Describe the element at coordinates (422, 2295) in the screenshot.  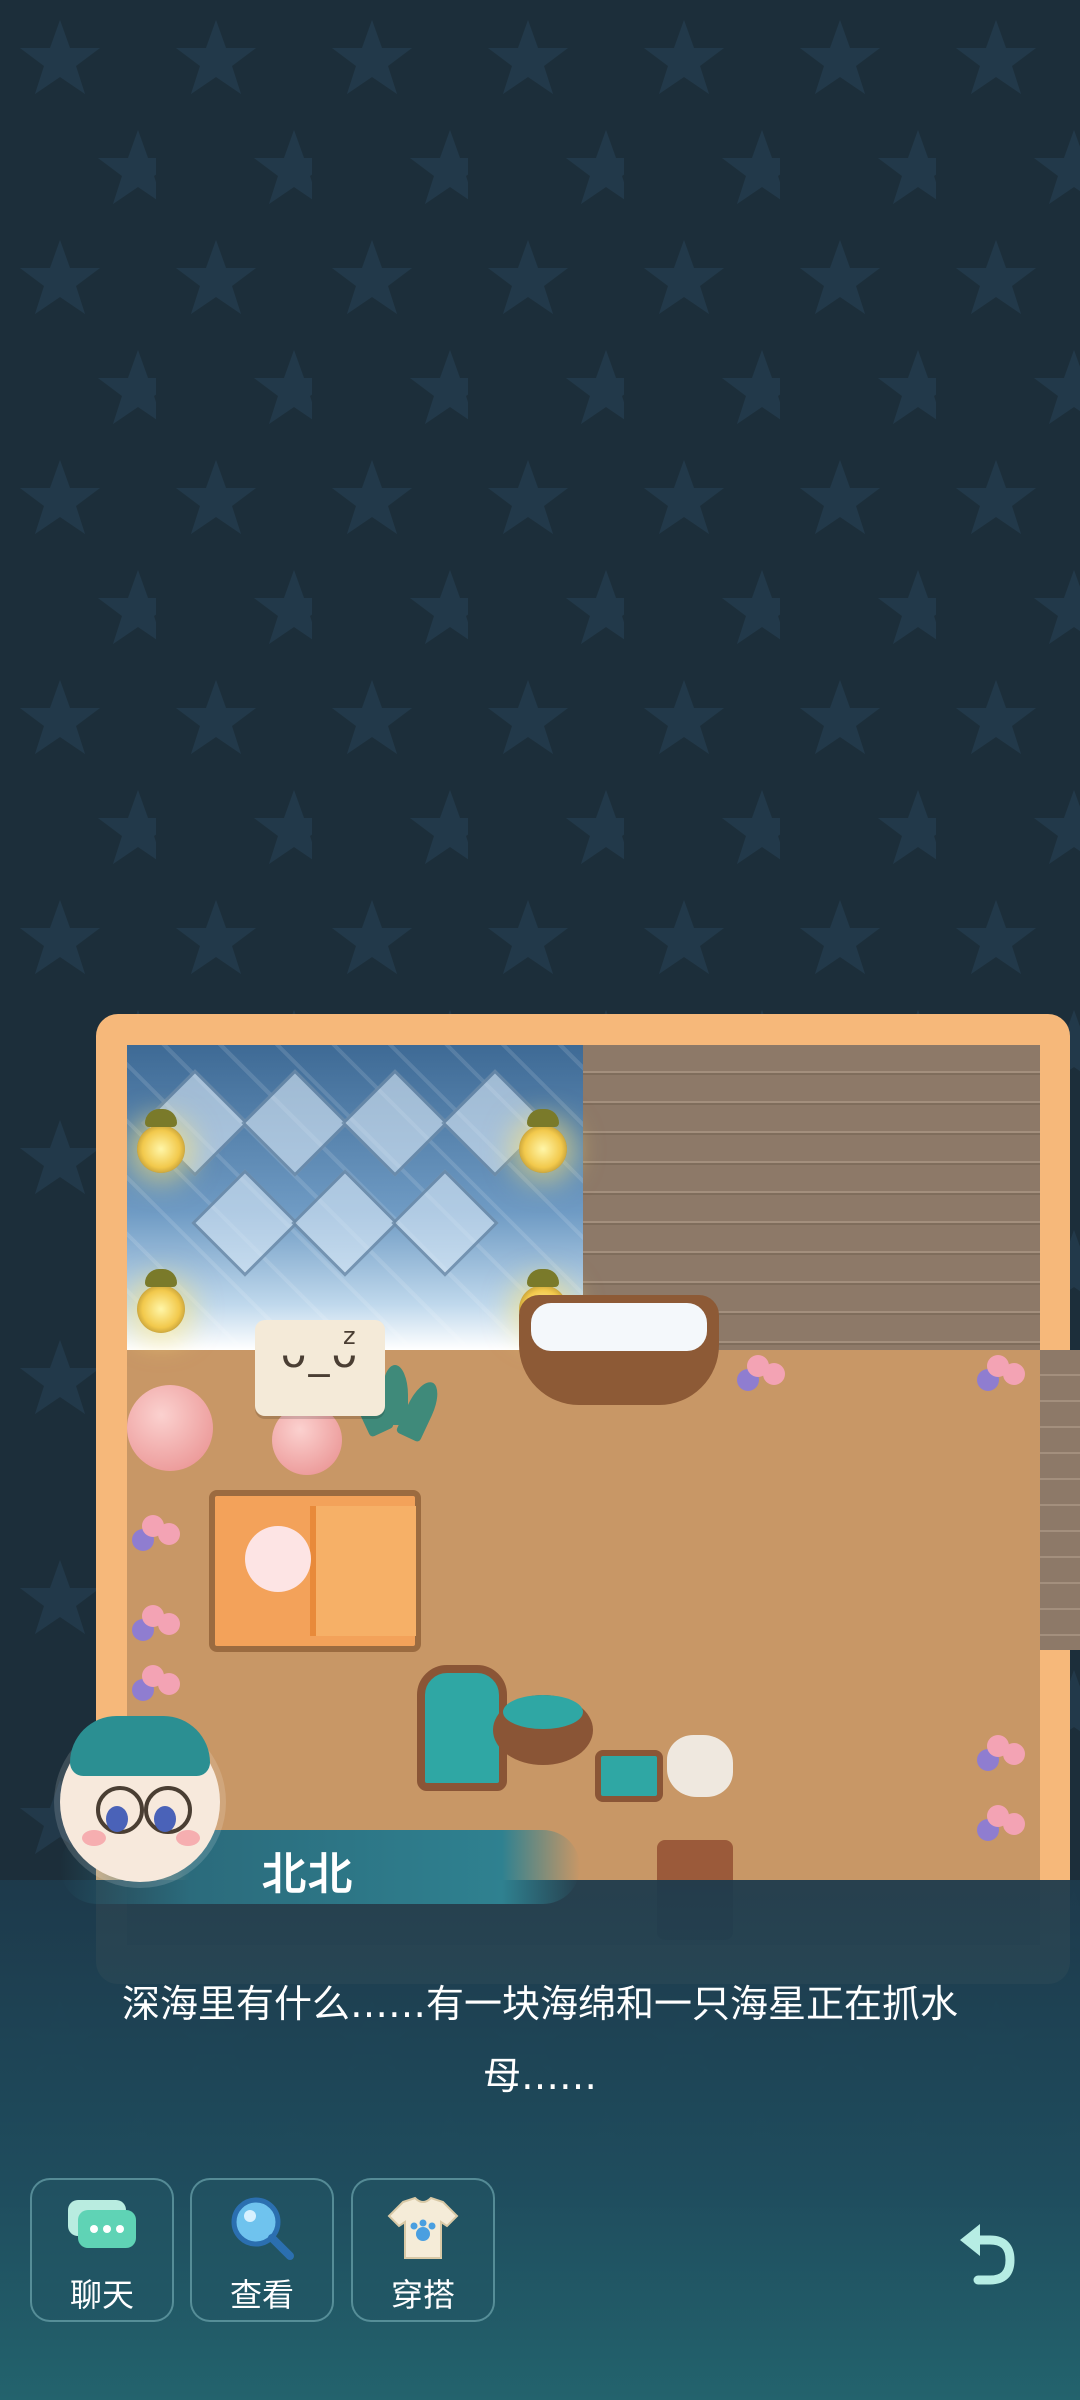
I see `outfit-button-label: 穿搭` at that location.